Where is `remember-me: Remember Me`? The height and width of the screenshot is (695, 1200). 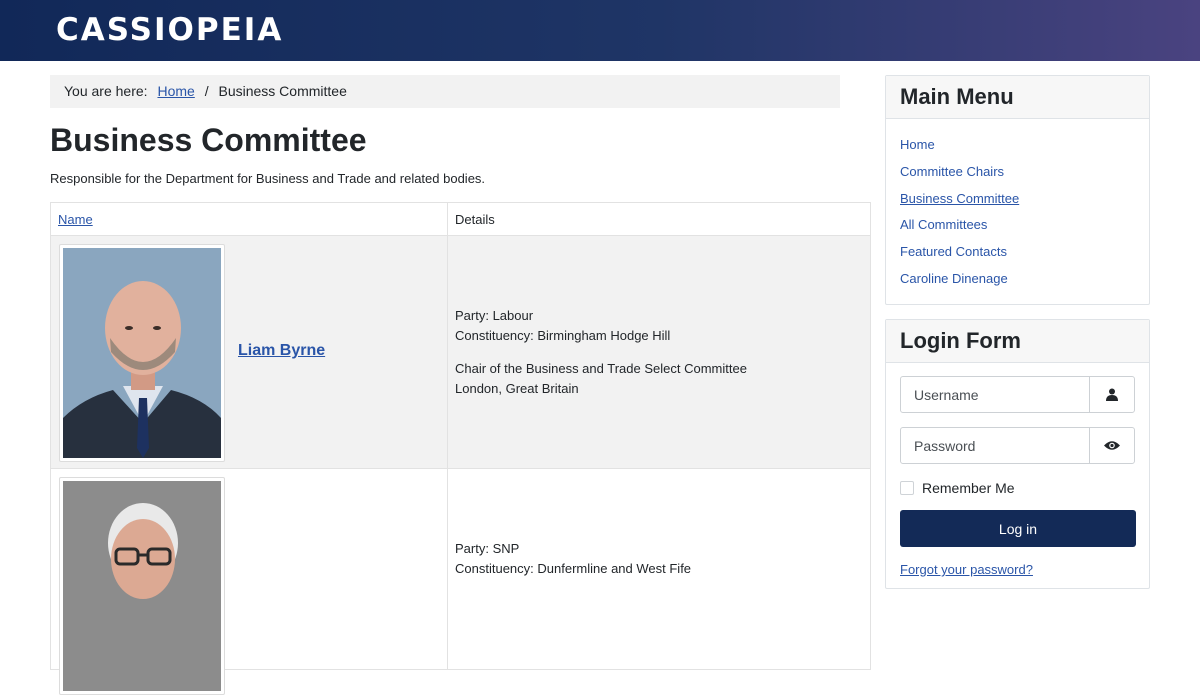 remember-me: Remember Me is located at coordinates (957, 488).